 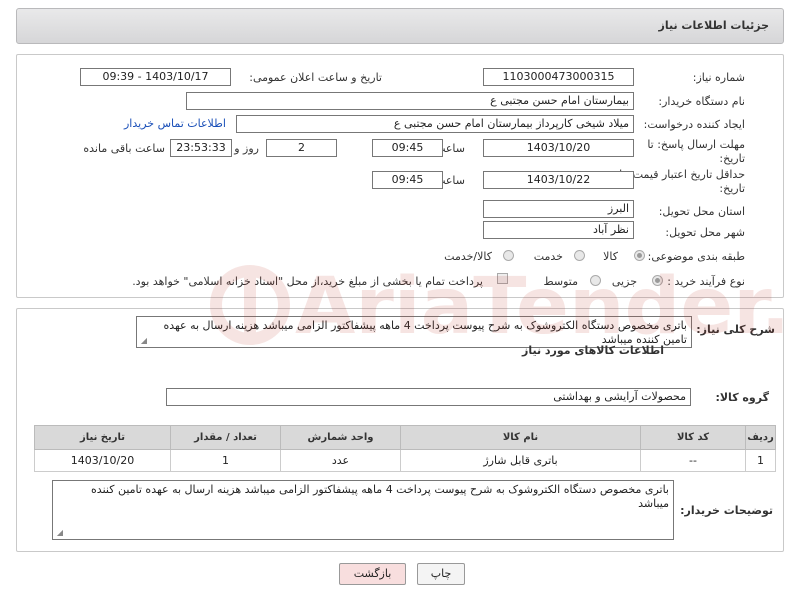 What do you see at coordinates (558, 209) in the screenshot?
I see `province-field: البرز` at bounding box center [558, 209].